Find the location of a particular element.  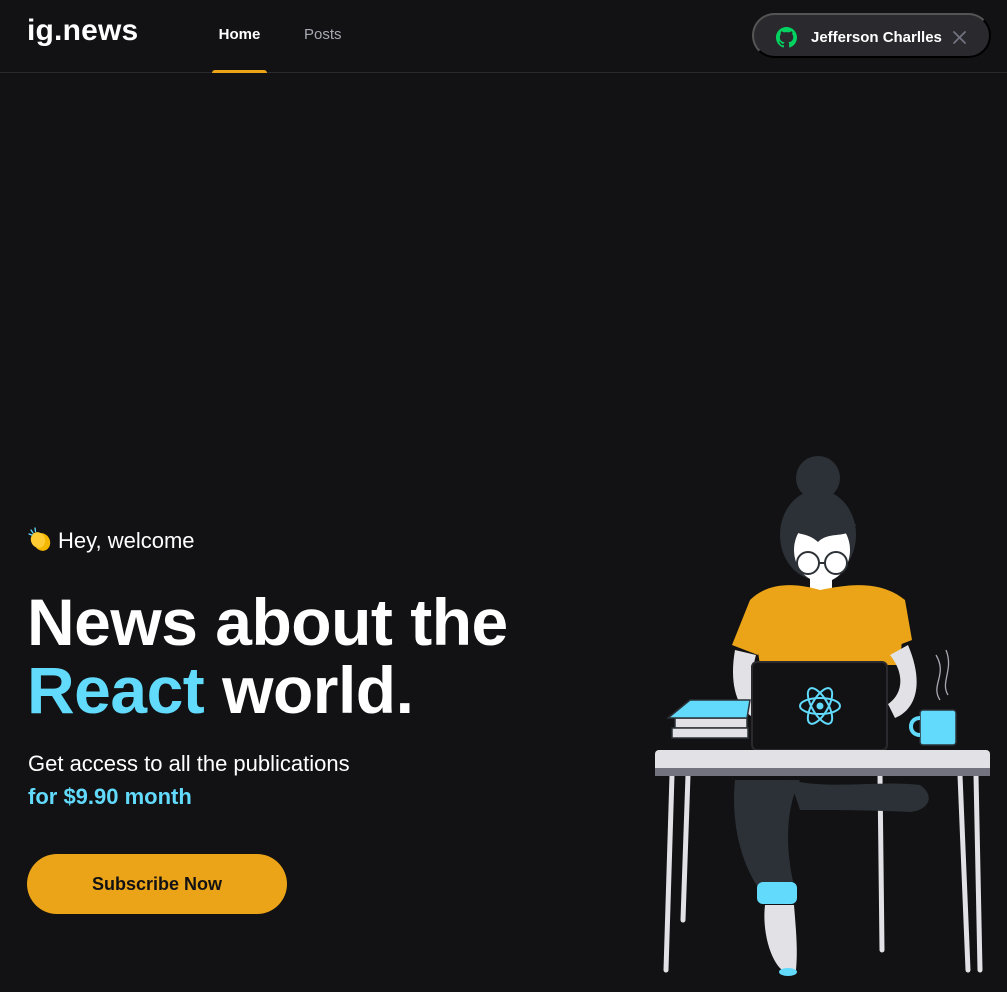

hero-title-rest: world. is located at coordinates (318, 690).